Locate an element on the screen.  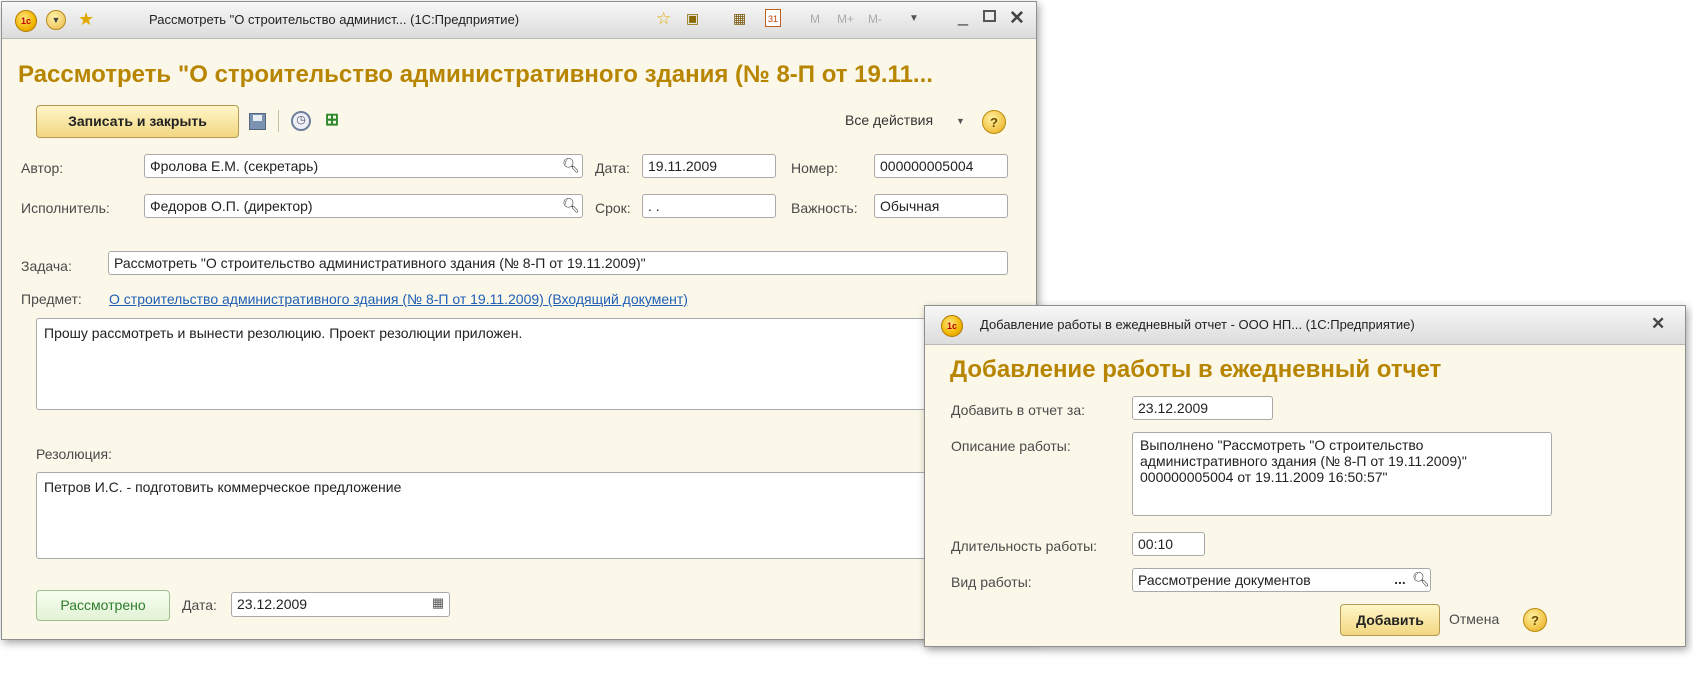
work-type-field: Рассмотрение документов is located at coordinates (1281, 580).